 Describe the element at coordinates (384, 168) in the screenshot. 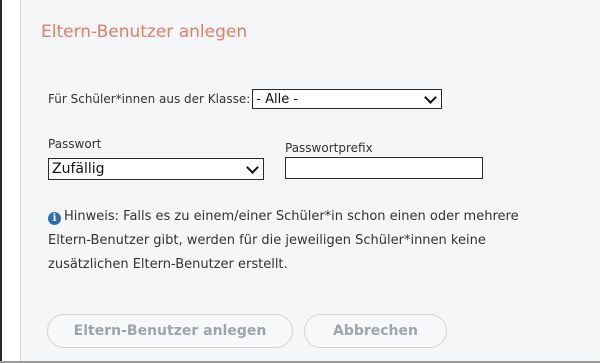

I see `password-prefix-input` at that location.